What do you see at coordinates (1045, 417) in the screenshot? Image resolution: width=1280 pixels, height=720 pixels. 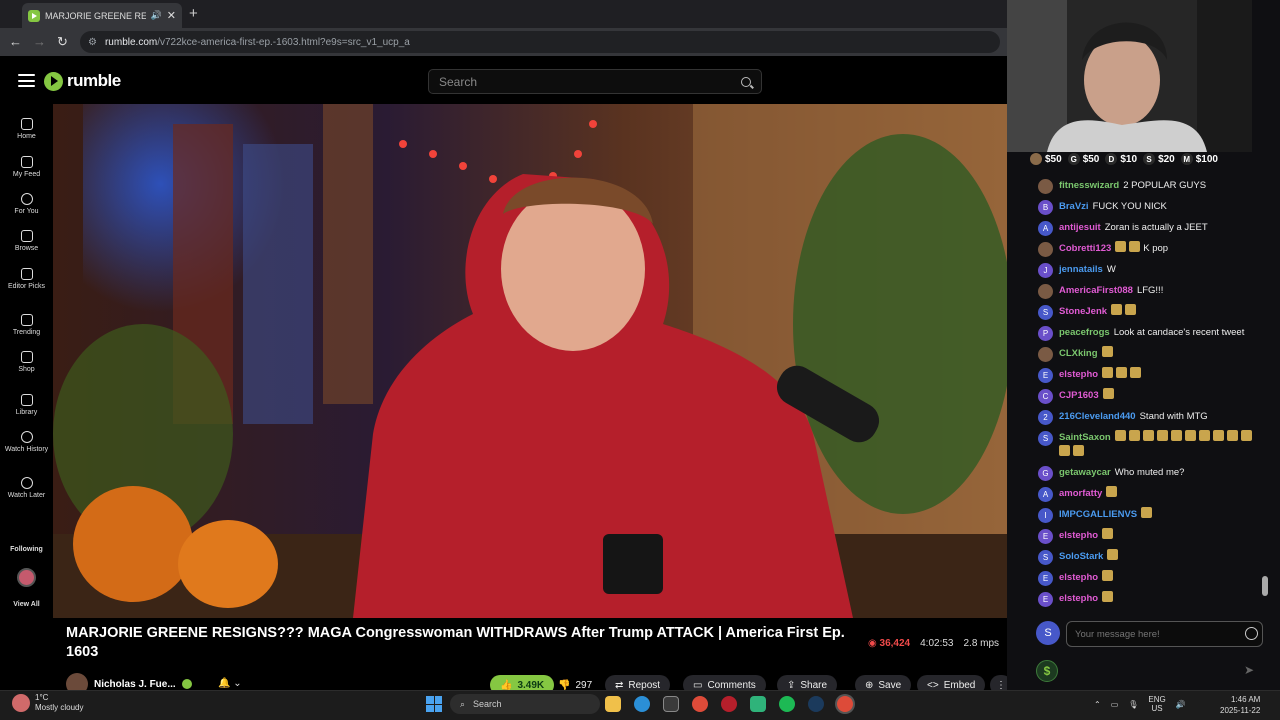 I see `chat-user-avatar: 2` at bounding box center [1045, 417].